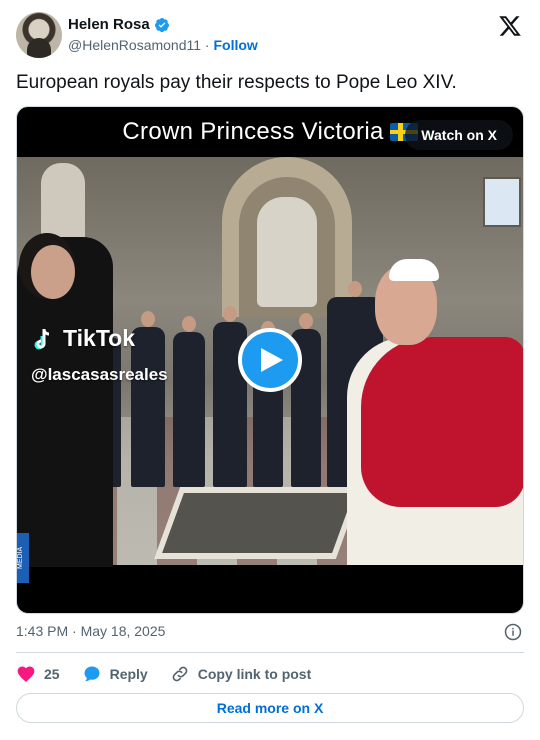 The height and width of the screenshot is (740, 540). I want to click on author-name-row: Helen Rosa, so click(119, 24).